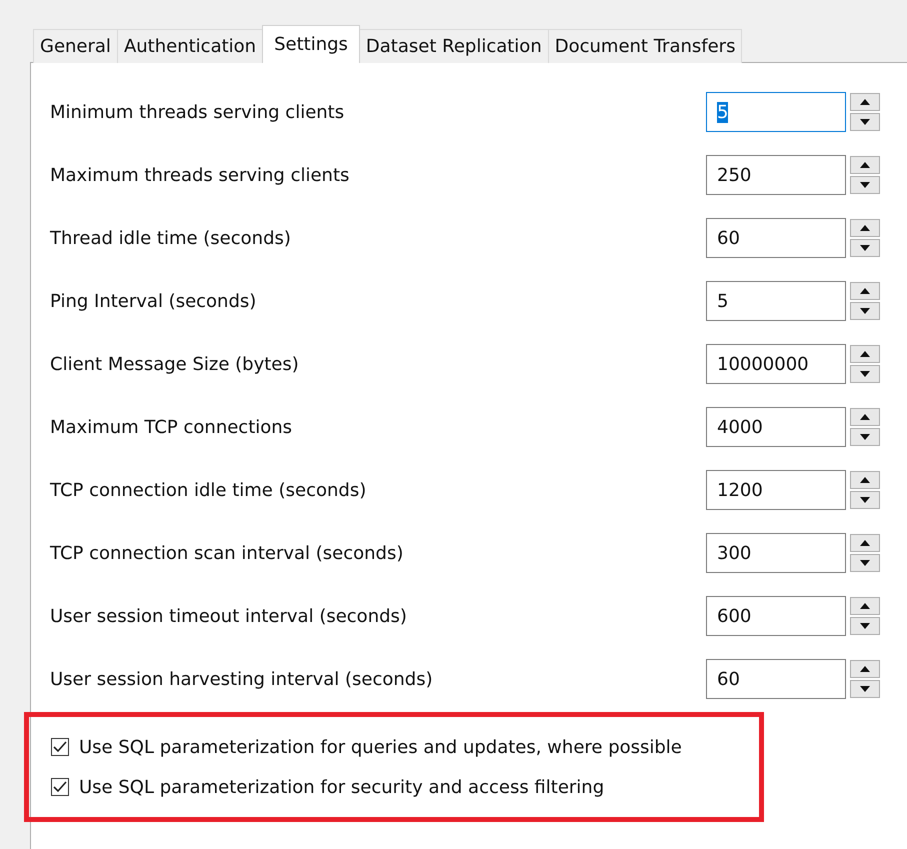  I want to click on number-field: 1200, so click(776, 490).